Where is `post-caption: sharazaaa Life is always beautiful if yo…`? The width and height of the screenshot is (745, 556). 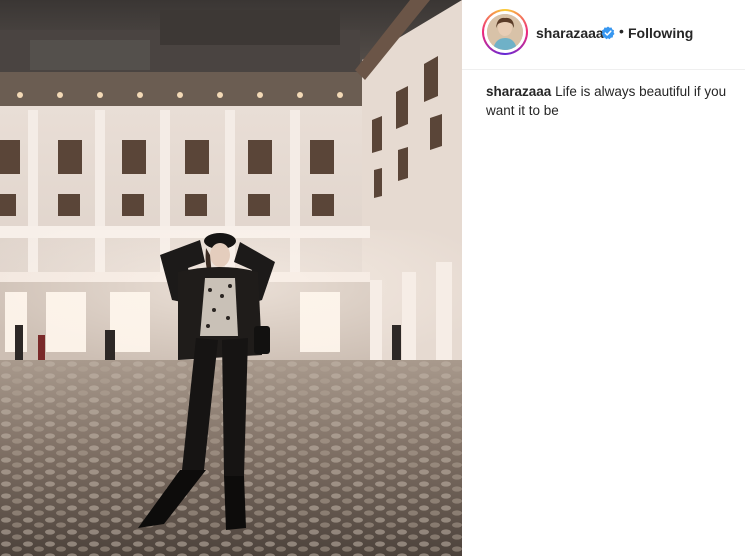 post-caption: sharazaaa Life is always beautiful if yo… is located at coordinates (611, 101).